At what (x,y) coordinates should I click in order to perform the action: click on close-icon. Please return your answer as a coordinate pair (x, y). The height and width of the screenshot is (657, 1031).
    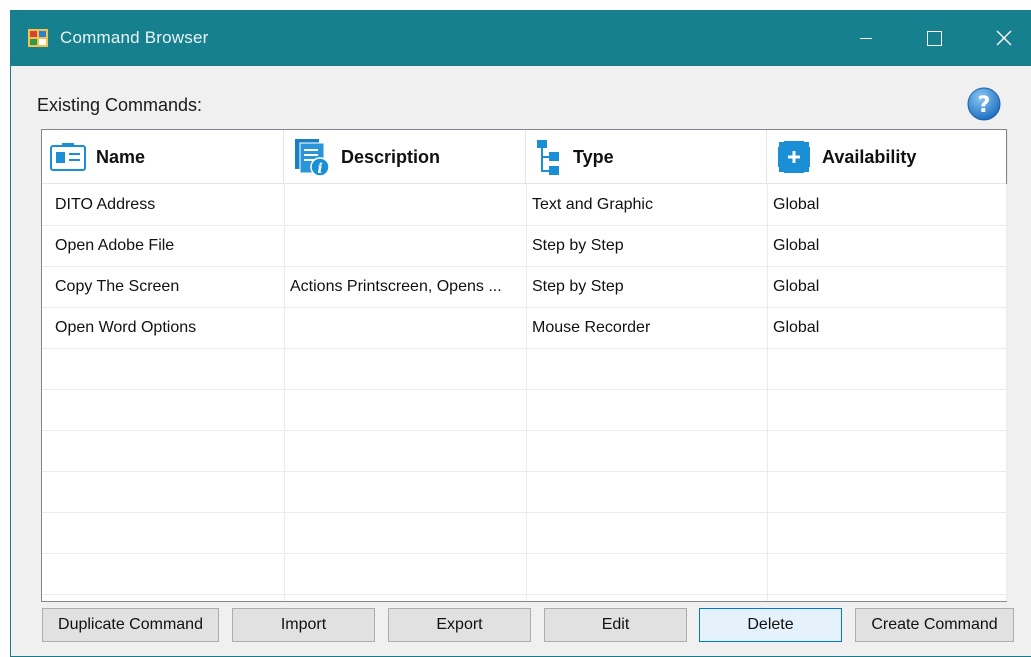
    Looking at the image, I should click on (1004, 38).